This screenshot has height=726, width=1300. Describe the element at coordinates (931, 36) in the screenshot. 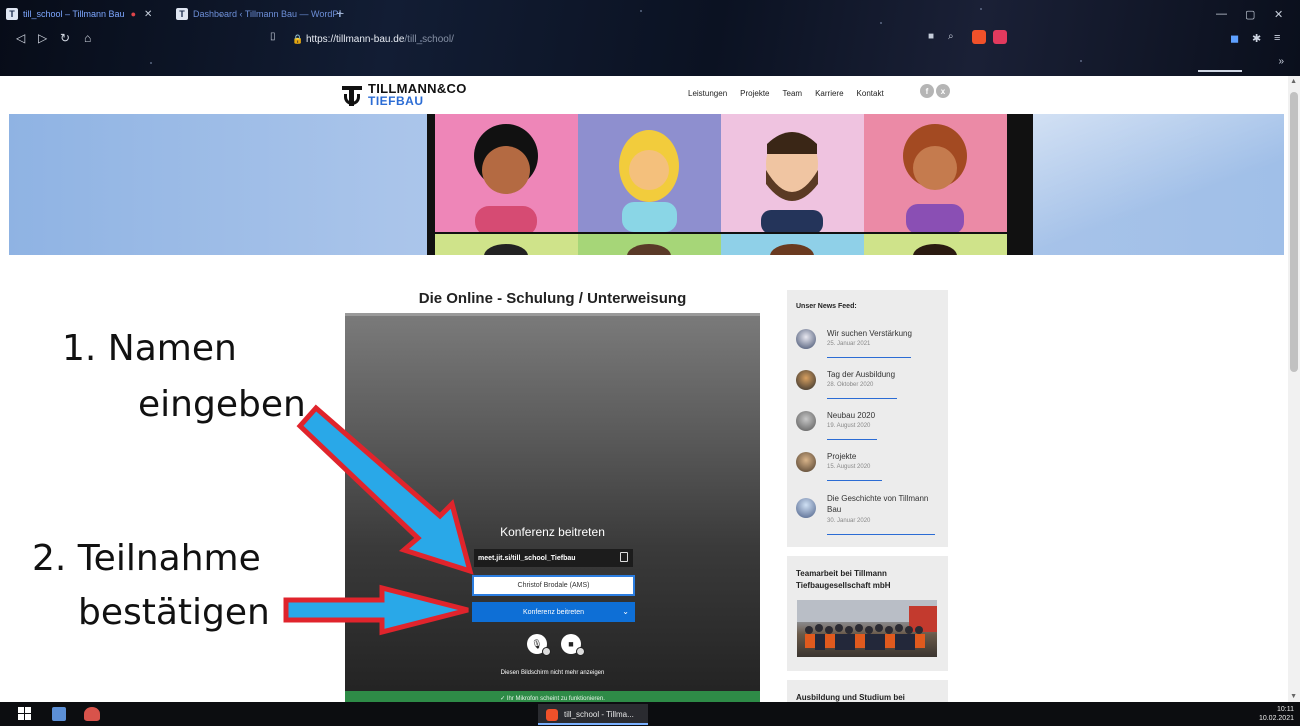

I see `camera-icon: ■` at that location.